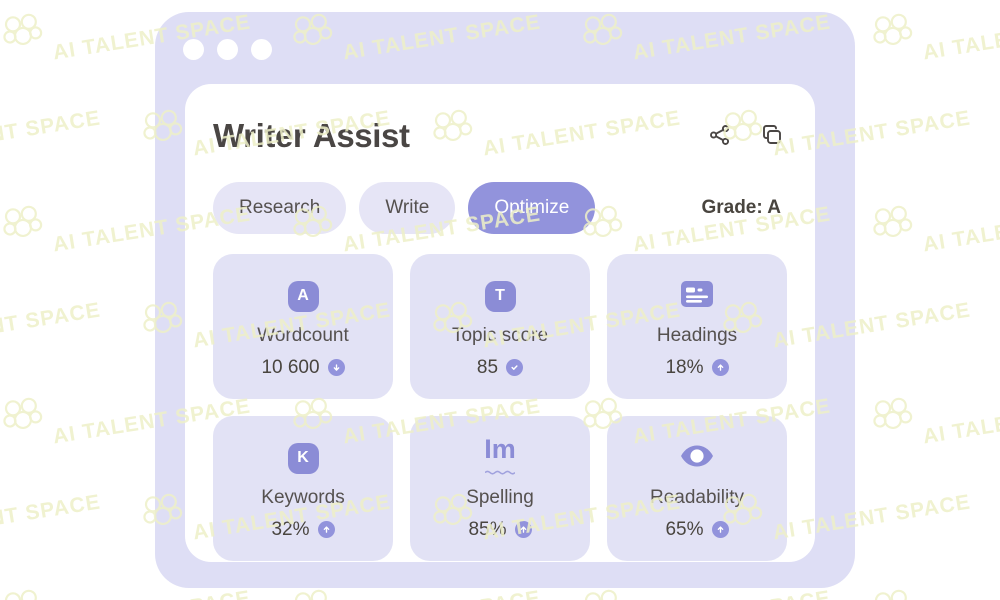 The image size is (1000, 600). I want to click on panel-header: Writer Assist, so click(500, 135).